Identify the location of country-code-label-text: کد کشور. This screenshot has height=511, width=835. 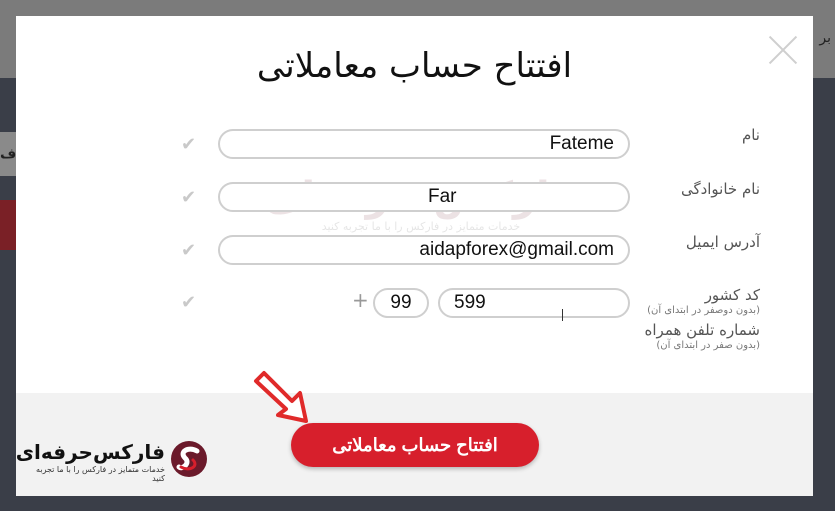
(732, 295).